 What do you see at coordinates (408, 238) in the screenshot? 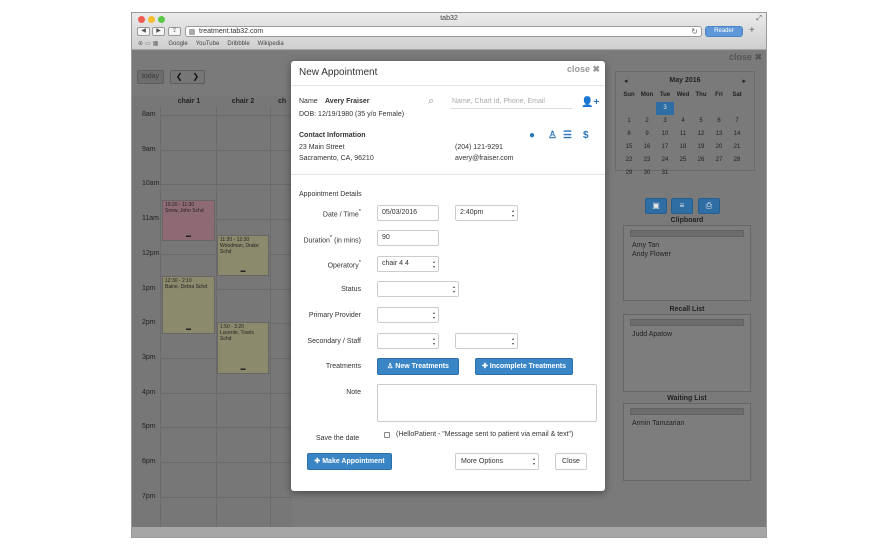
I see `duration-input: 90` at bounding box center [408, 238].